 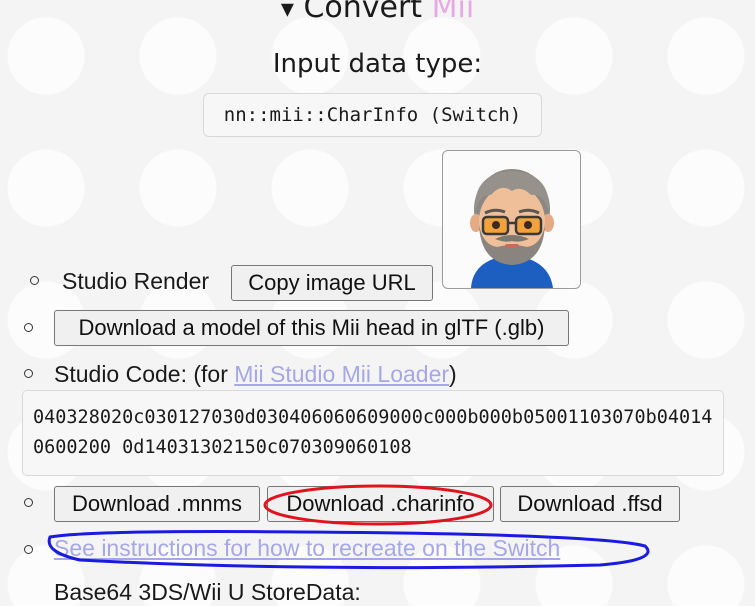 I want to click on download-mnms-button: Download .mnms, so click(x=157, y=504).